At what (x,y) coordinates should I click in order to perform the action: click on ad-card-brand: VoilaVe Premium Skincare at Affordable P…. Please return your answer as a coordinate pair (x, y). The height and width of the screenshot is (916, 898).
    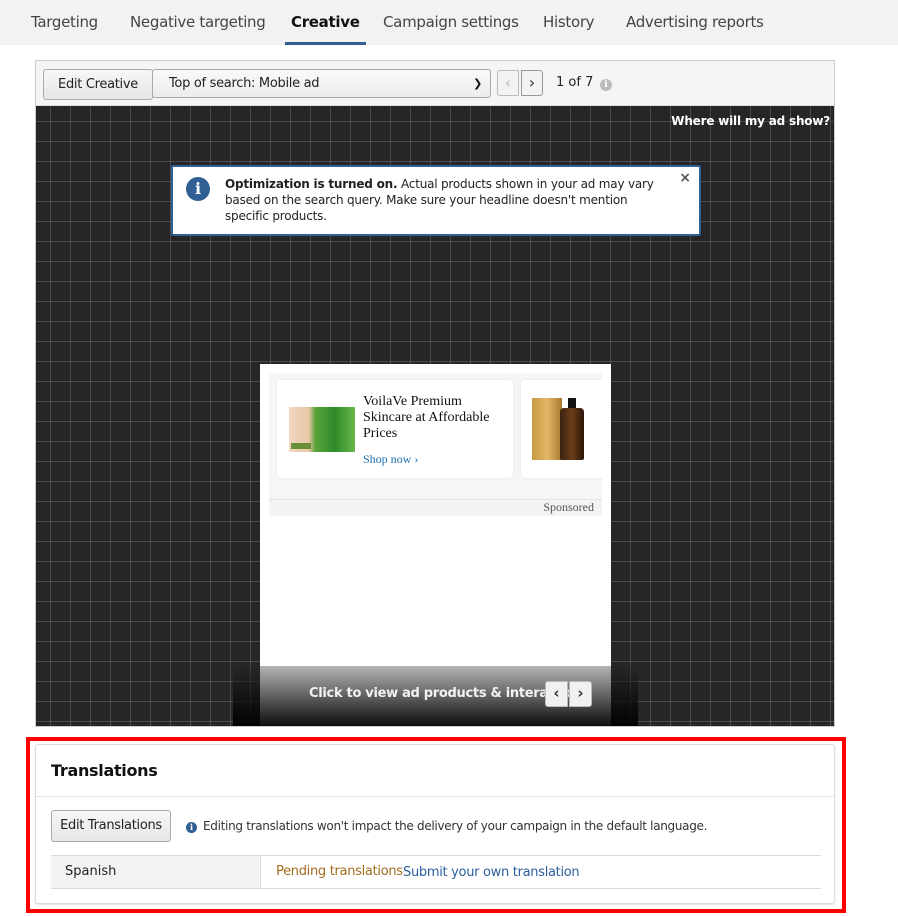
    Looking at the image, I should click on (395, 429).